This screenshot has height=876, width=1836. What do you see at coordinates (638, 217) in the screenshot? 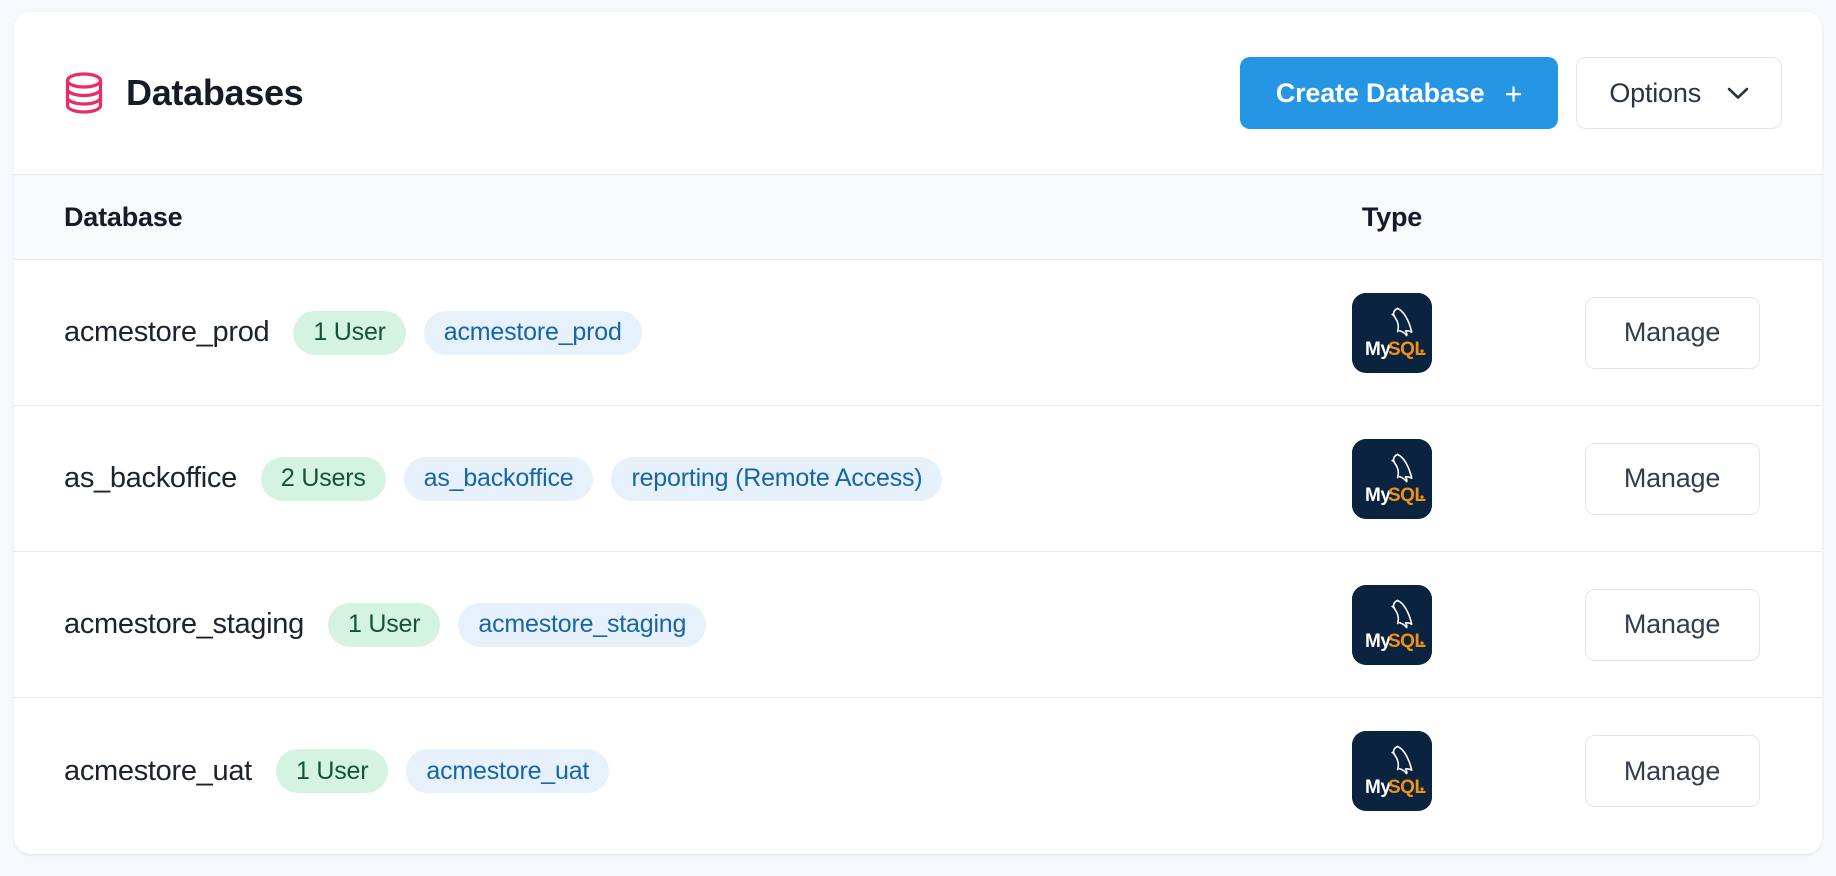
I see `column-header-database-cell: Database` at bounding box center [638, 217].